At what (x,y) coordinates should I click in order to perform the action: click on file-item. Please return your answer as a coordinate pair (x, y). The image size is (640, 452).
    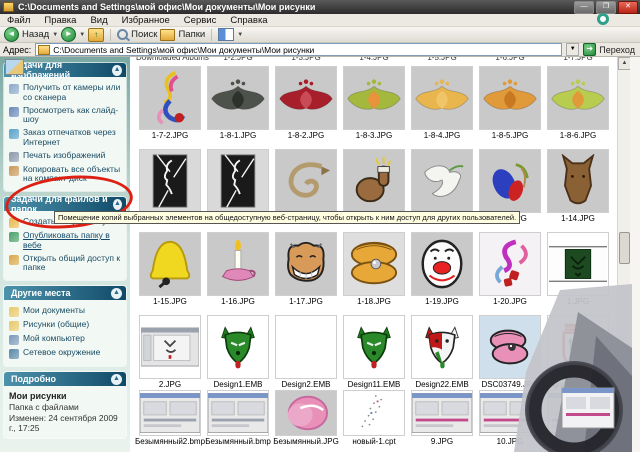
    Looking at the image, I should click on (578, 418).